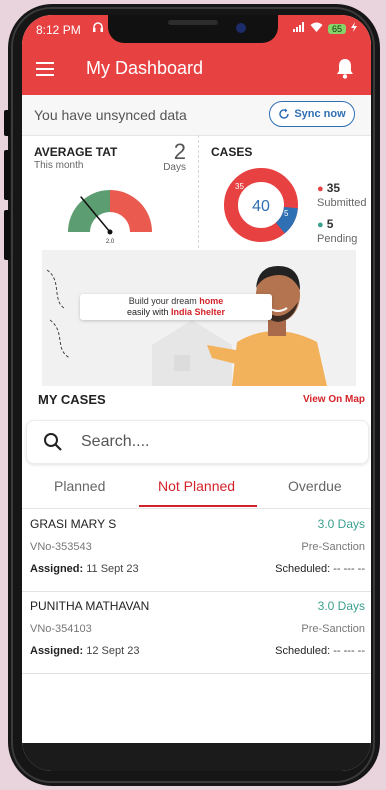 The image size is (386, 790). I want to click on case-vno: VNo-354103, so click(61, 629).